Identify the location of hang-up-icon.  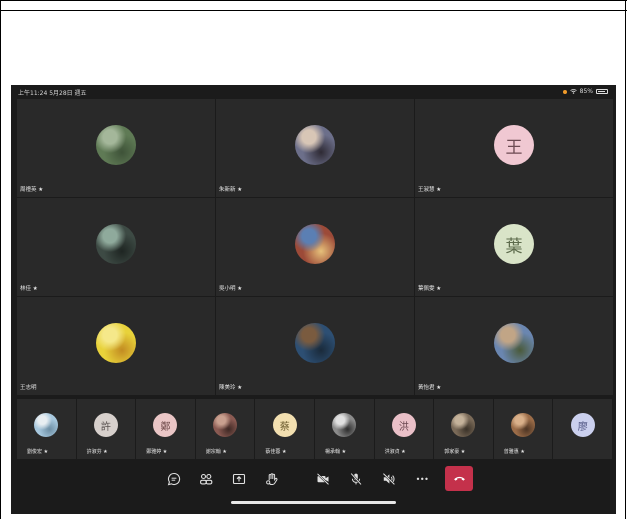
(459, 478).